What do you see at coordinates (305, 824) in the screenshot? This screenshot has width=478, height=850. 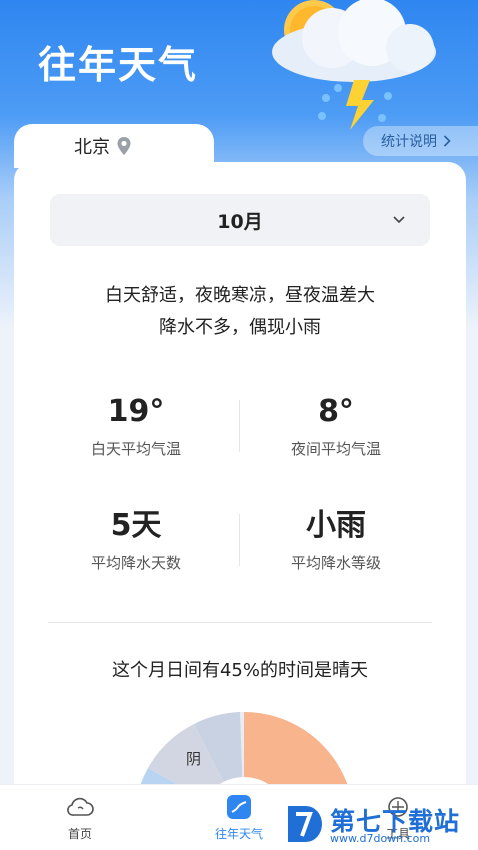 I see `d7-logo-icon` at bounding box center [305, 824].